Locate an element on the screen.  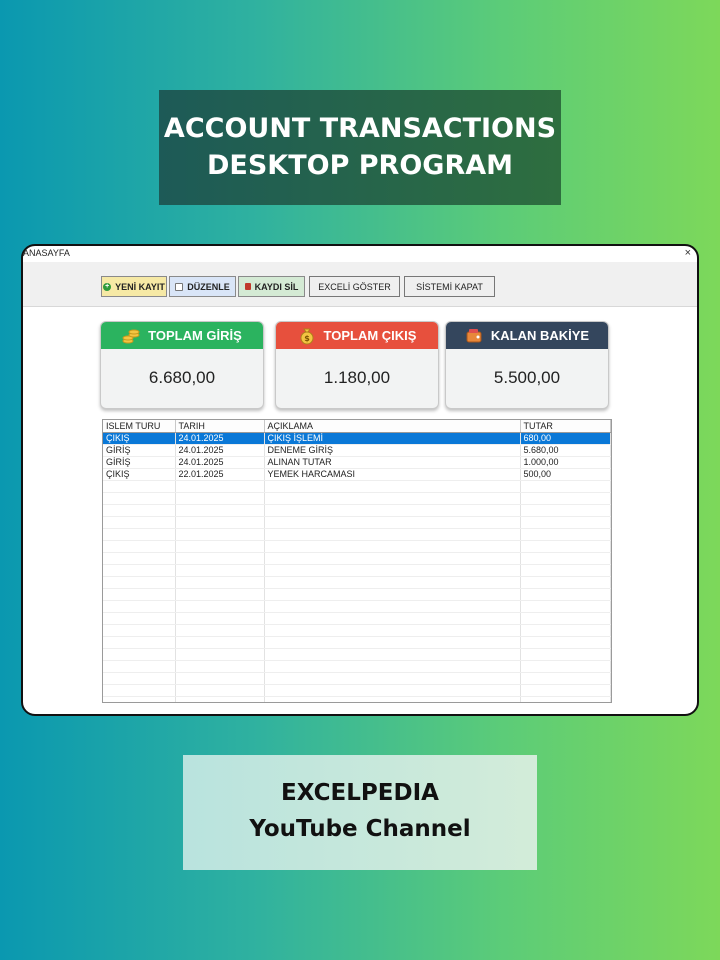
footer-box: EXCELPEDIA YouTube Channel is located at coordinates (360, 812).